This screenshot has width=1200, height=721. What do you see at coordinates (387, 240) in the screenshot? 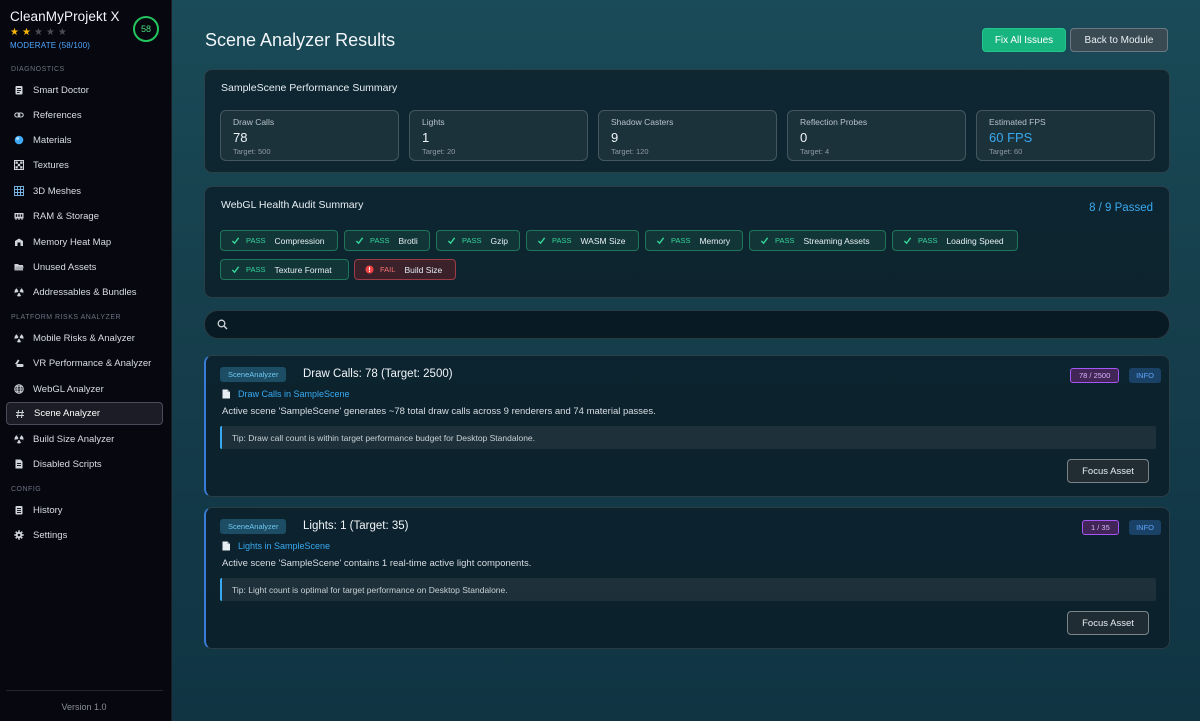
I see `audit-chip-brotli: PASS Brotli` at bounding box center [387, 240].